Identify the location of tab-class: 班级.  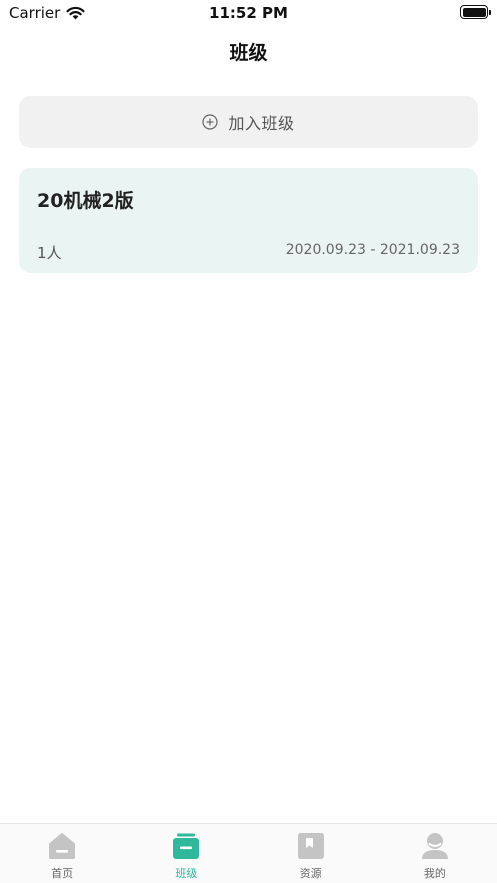
(186, 853).